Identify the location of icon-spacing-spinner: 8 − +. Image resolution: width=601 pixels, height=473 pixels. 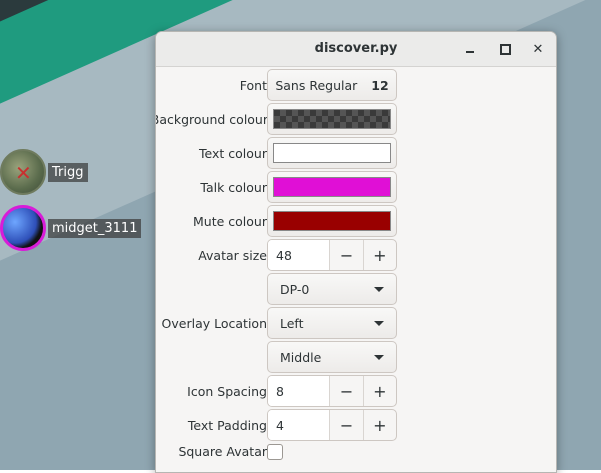
(332, 391).